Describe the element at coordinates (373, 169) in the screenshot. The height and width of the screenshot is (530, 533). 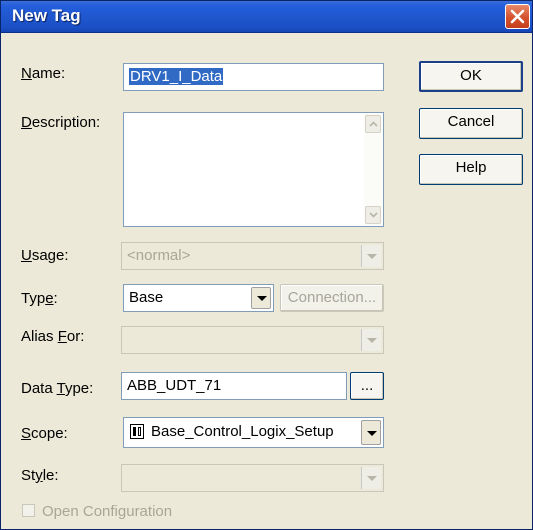
I see `description-scrollbar` at that location.